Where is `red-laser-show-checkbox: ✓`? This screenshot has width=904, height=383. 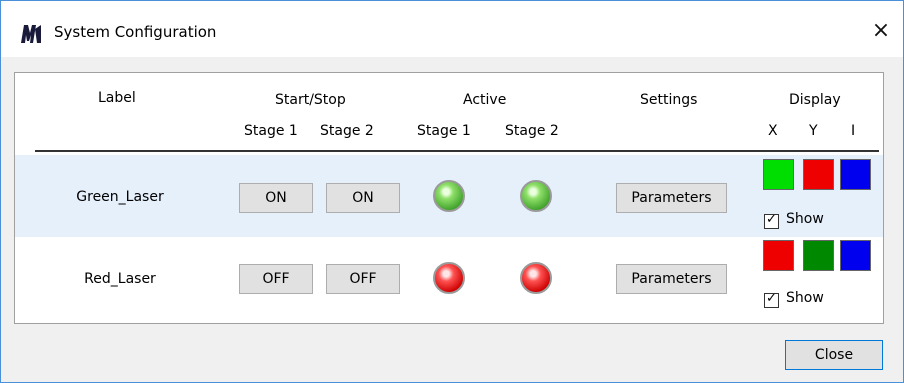 red-laser-show-checkbox: ✓ is located at coordinates (771, 299).